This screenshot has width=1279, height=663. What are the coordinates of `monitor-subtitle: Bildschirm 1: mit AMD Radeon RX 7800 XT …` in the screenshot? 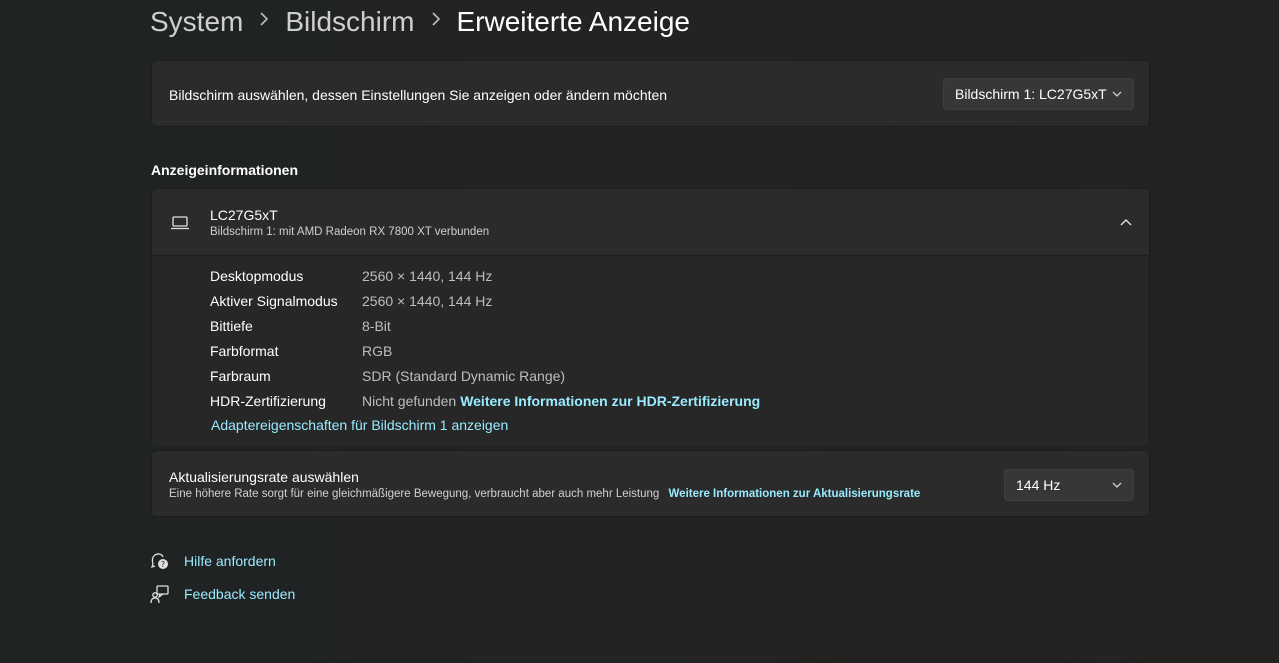 It's located at (350, 232).